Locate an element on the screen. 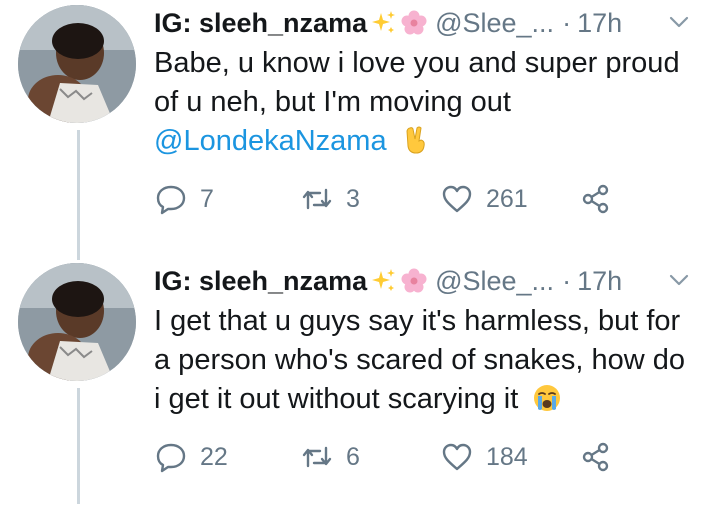 The image size is (720, 508). tweet-text-line: i get it out without scarying it is located at coordinates (336, 399).